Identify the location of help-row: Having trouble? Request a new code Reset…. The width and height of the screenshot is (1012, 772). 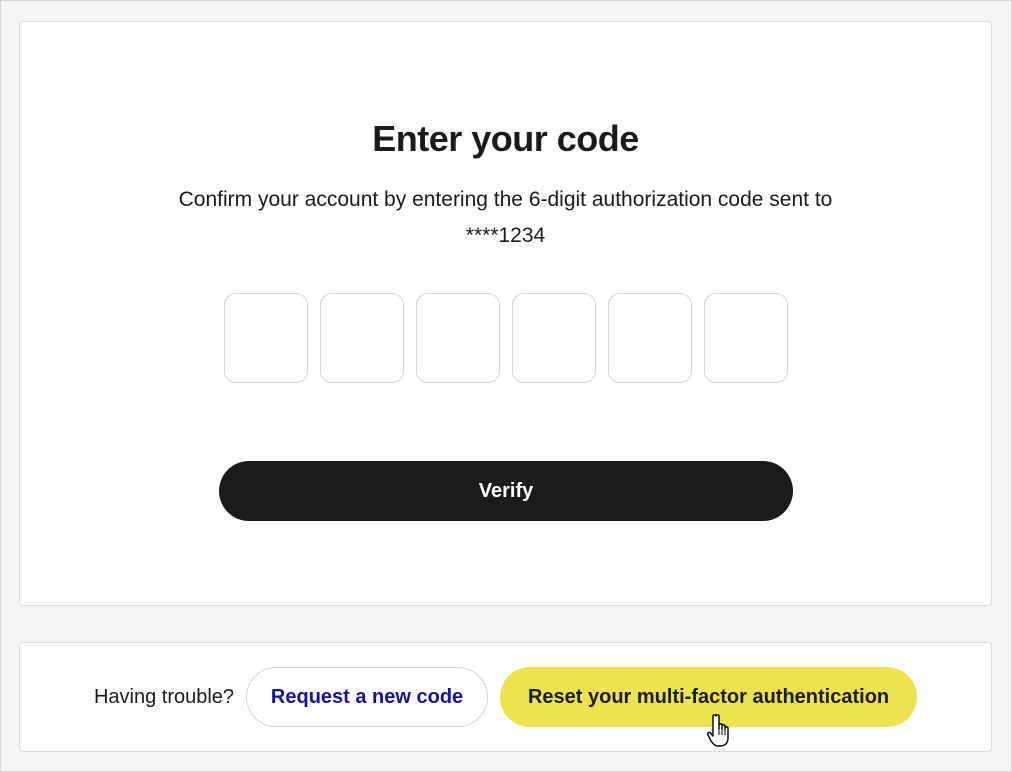
(505, 697).